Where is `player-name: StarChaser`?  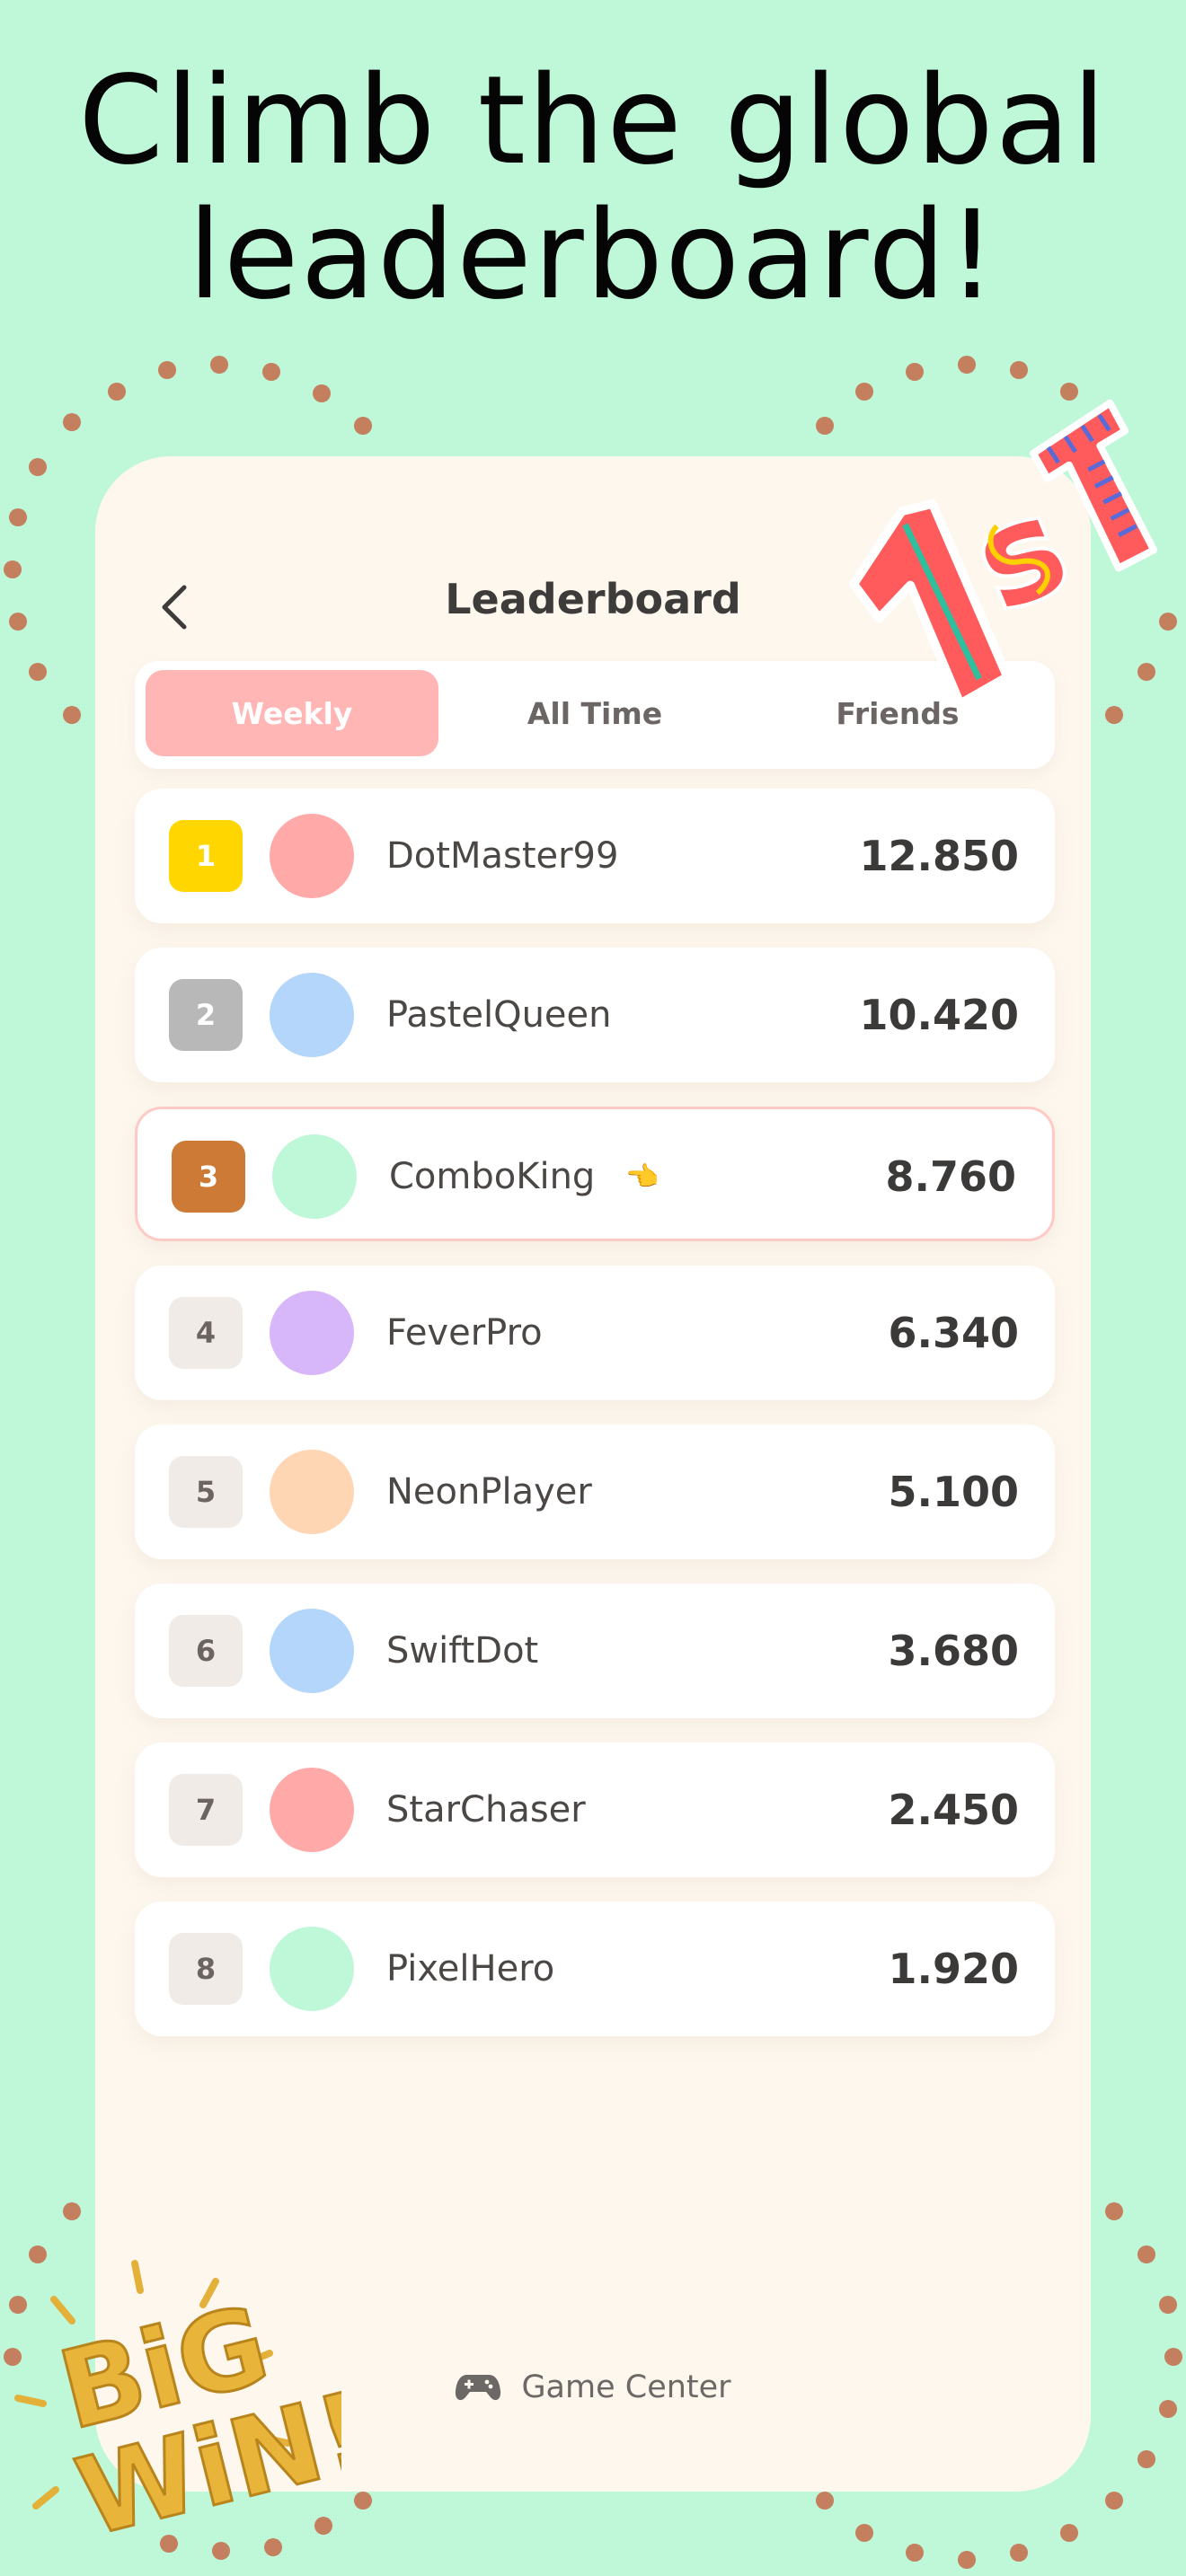
player-name: StarChaser is located at coordinates (486, 1809).